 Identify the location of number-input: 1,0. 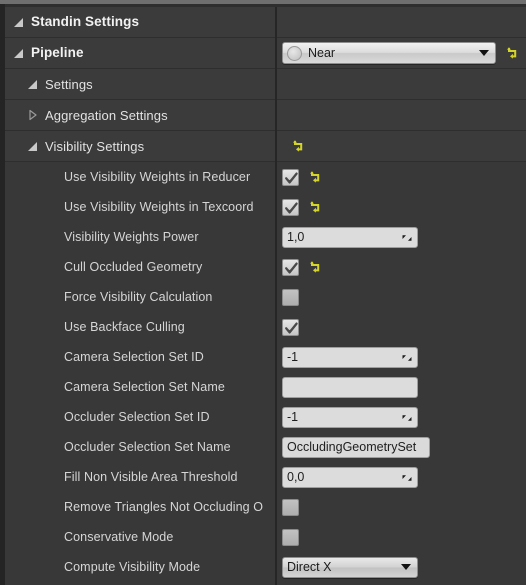
(350, 237).